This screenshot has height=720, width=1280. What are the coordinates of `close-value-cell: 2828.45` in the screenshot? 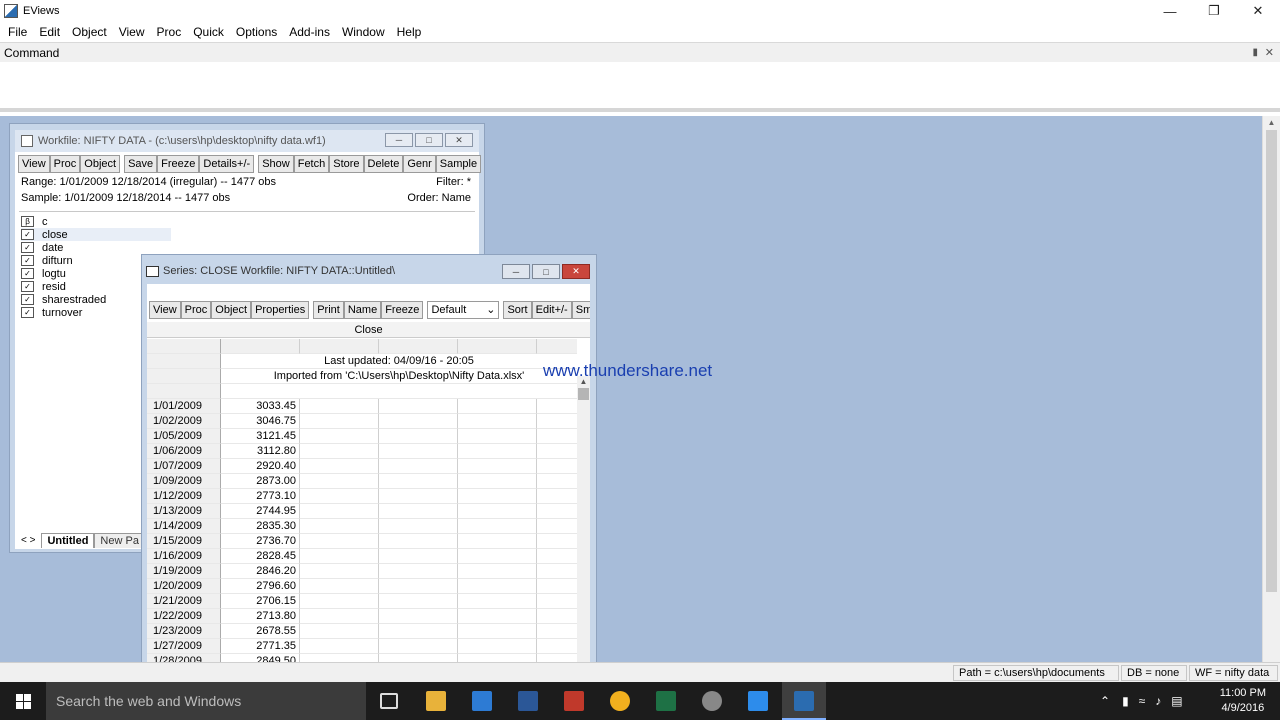 It's located at (260, 556).